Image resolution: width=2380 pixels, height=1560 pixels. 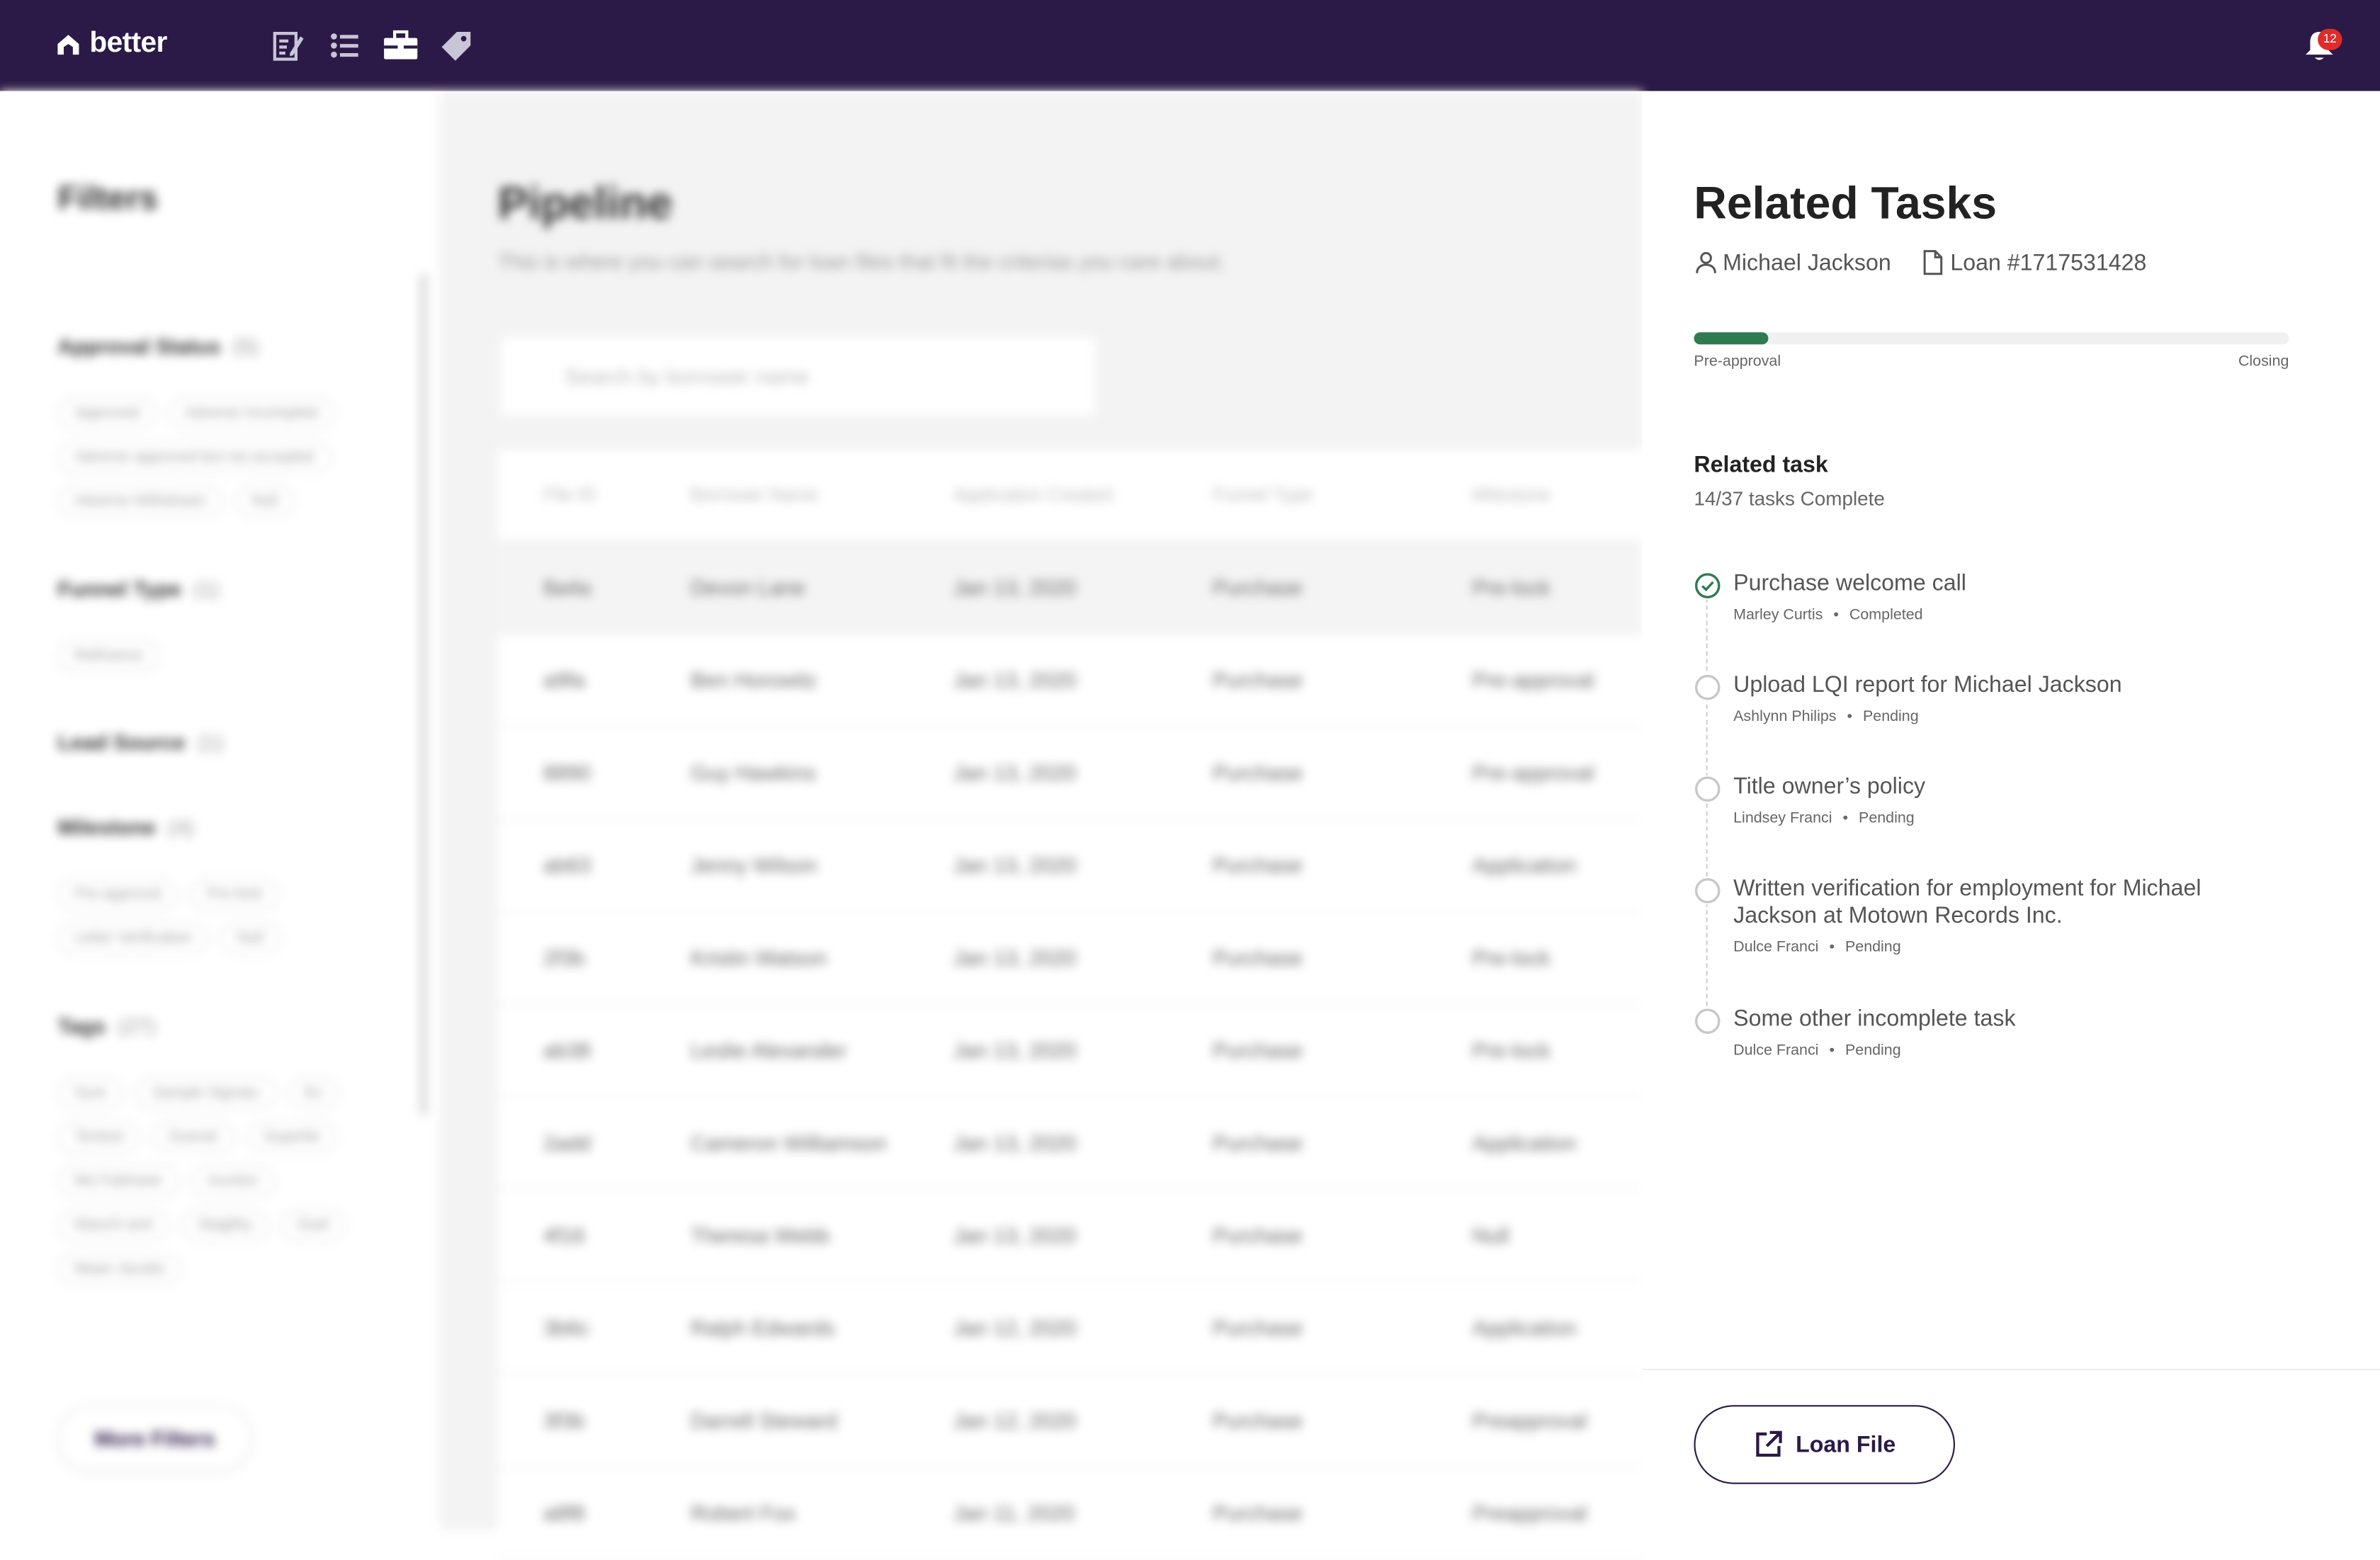 What do you see at coordinates (1190, 46) in the screenshot?
I see `top-bar: better 12` at bounding box center [1190, 46].